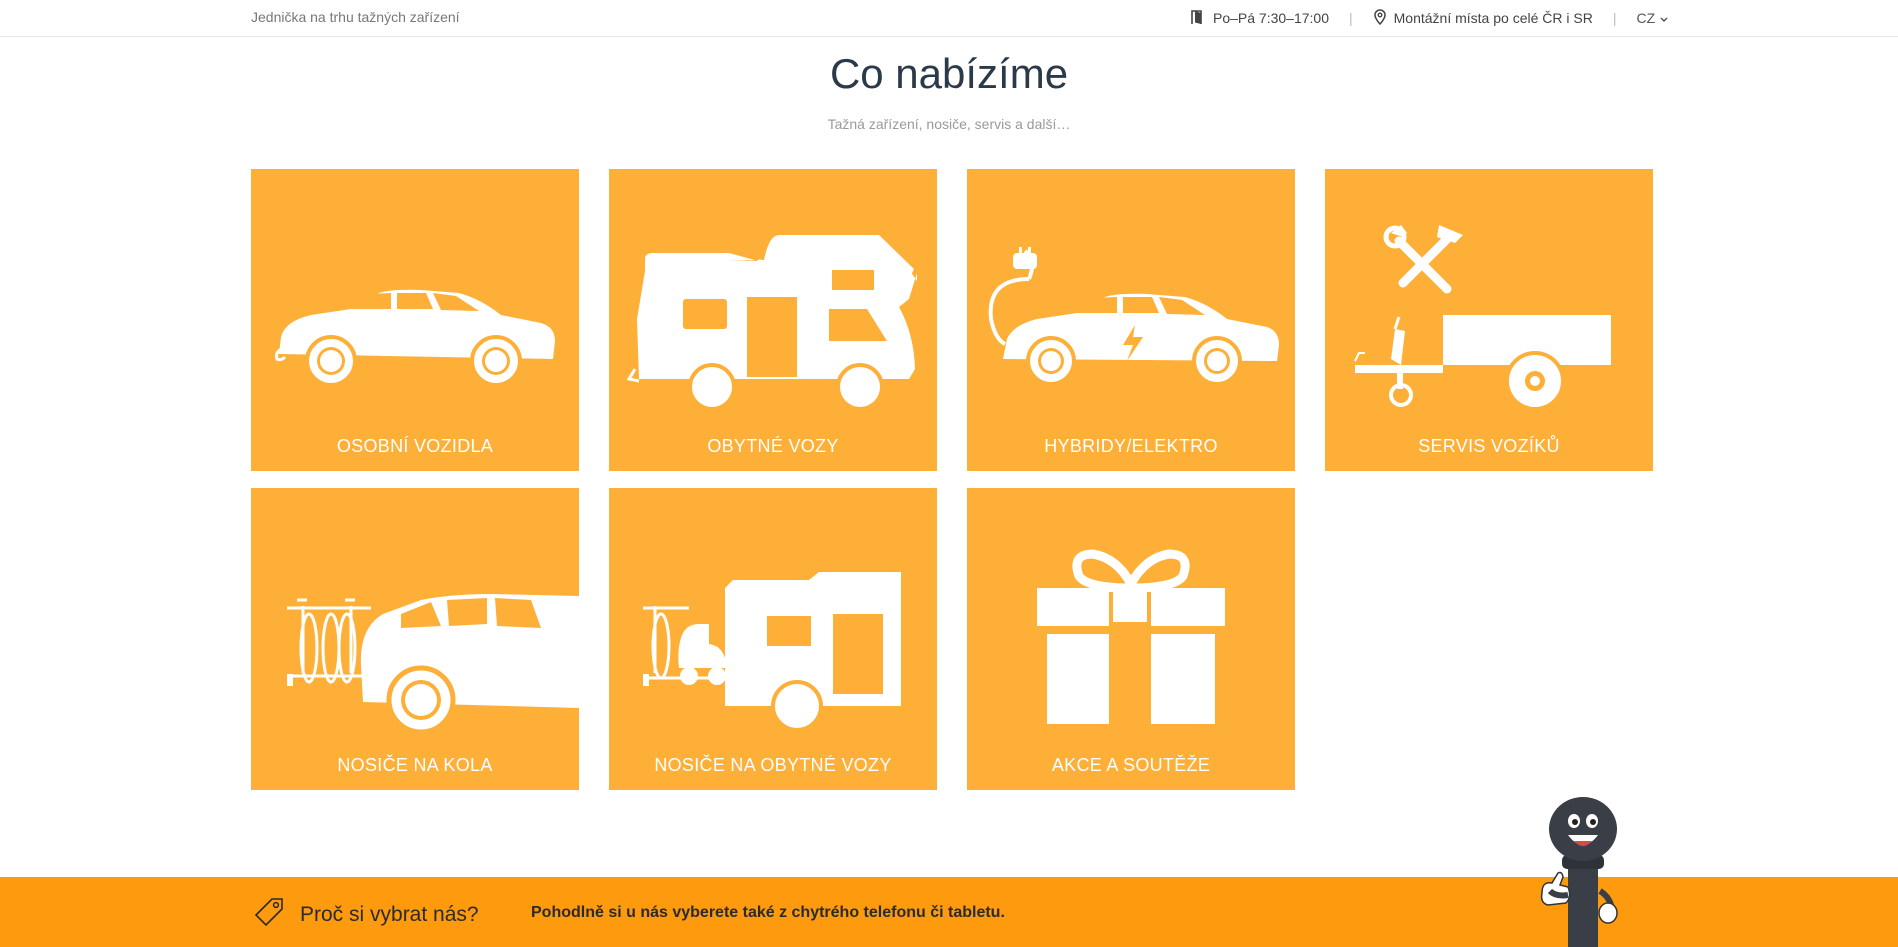 This screenshot has width=1898, height=947. What do you see at coordinates (415, 446) in the screenshot?
I see `tile-label: OSOBNÍ VOZIDLA` at bounding box center [415, 446].